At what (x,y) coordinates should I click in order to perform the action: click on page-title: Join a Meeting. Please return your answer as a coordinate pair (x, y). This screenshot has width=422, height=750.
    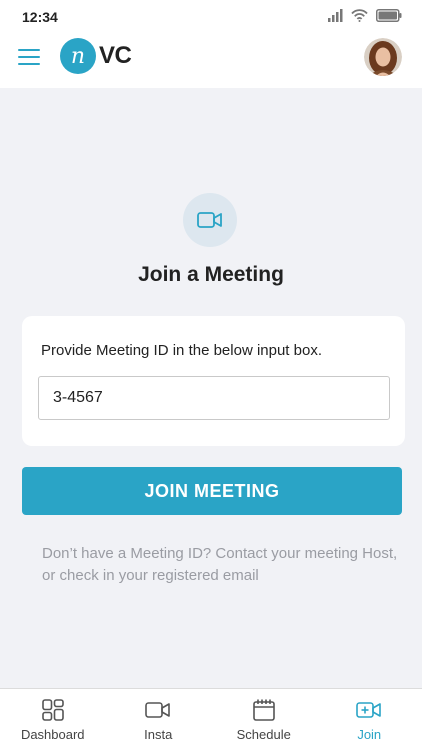
    Looking at the image, I should click on (211, 274).